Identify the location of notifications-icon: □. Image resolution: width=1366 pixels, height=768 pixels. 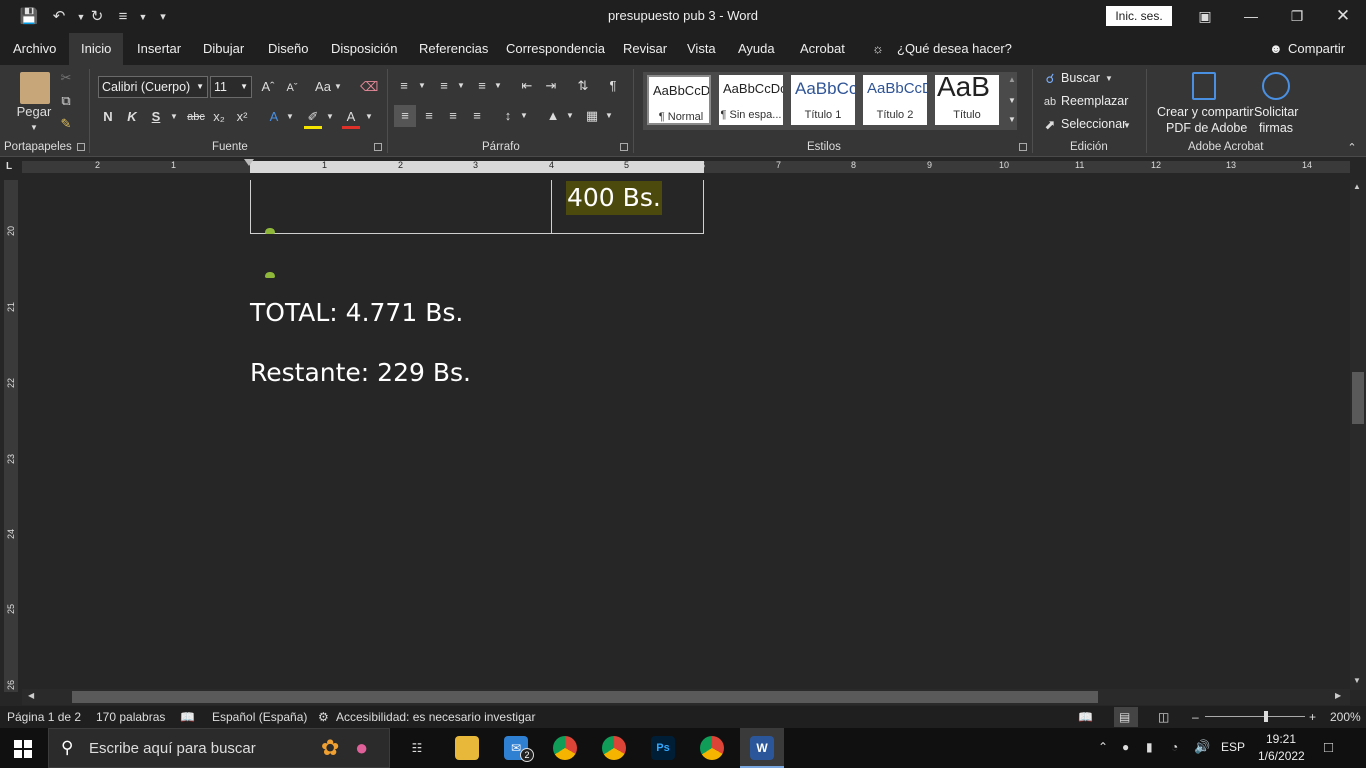
(1328, 747).